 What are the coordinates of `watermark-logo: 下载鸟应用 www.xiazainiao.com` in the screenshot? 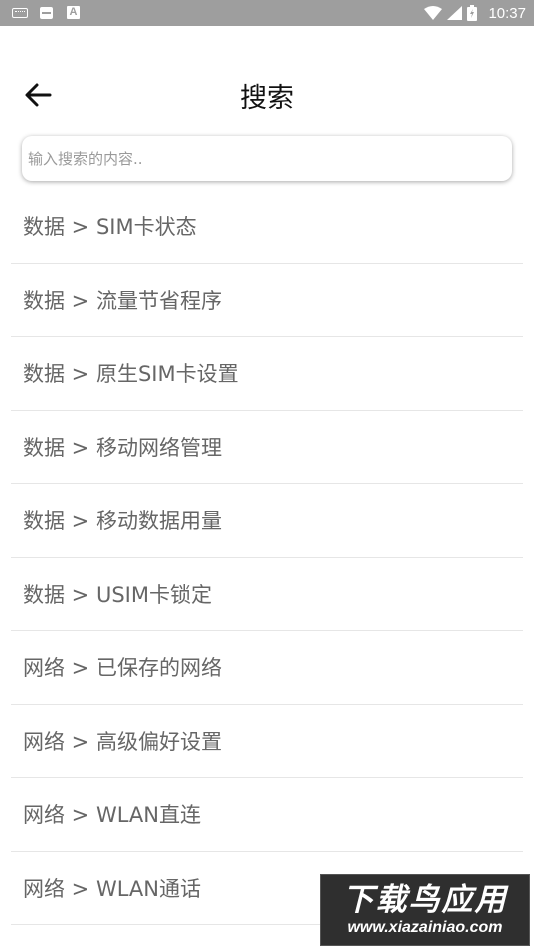 It's located at (425, 910).